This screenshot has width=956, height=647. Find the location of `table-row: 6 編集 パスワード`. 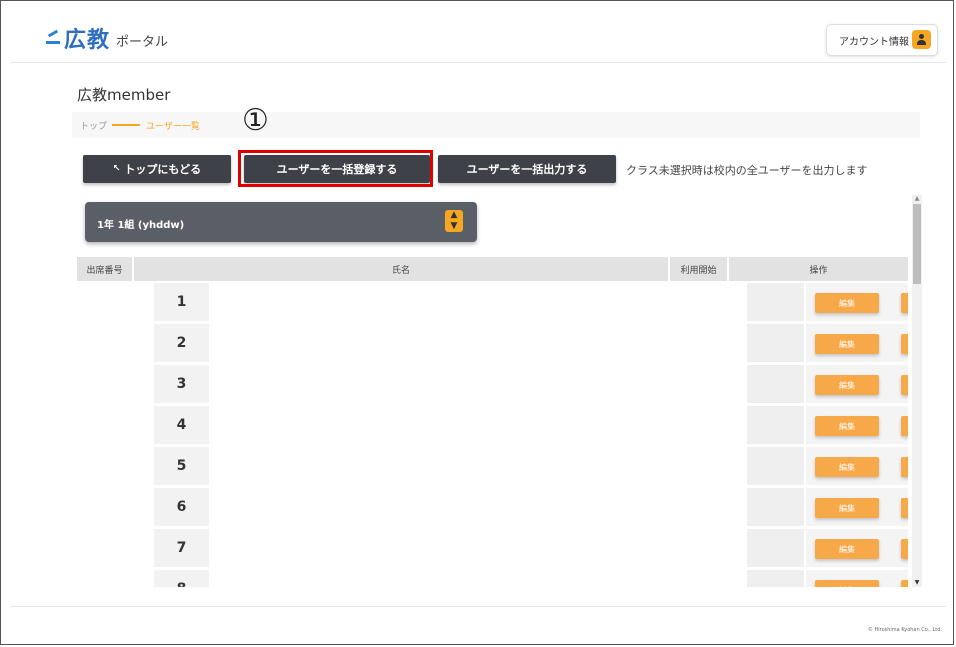

table-row: 6 編集 パスワード is located at coordinates (531, 507).